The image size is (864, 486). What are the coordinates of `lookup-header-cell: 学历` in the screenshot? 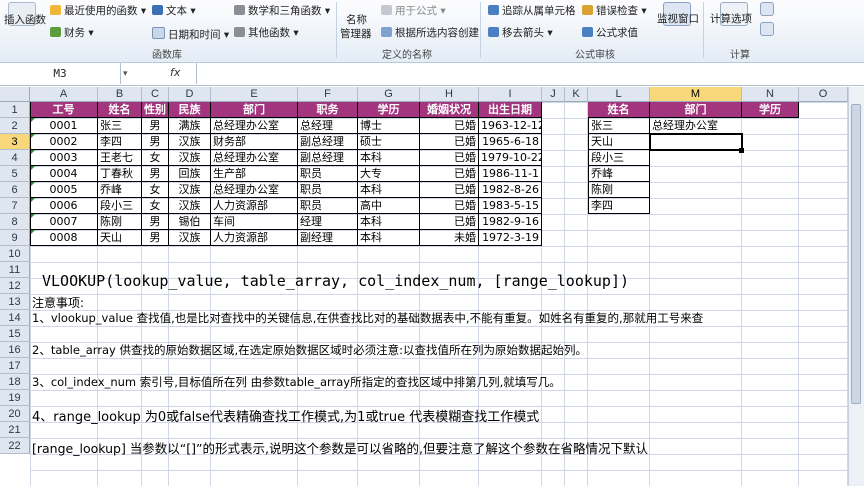 It's located at (770, 110).